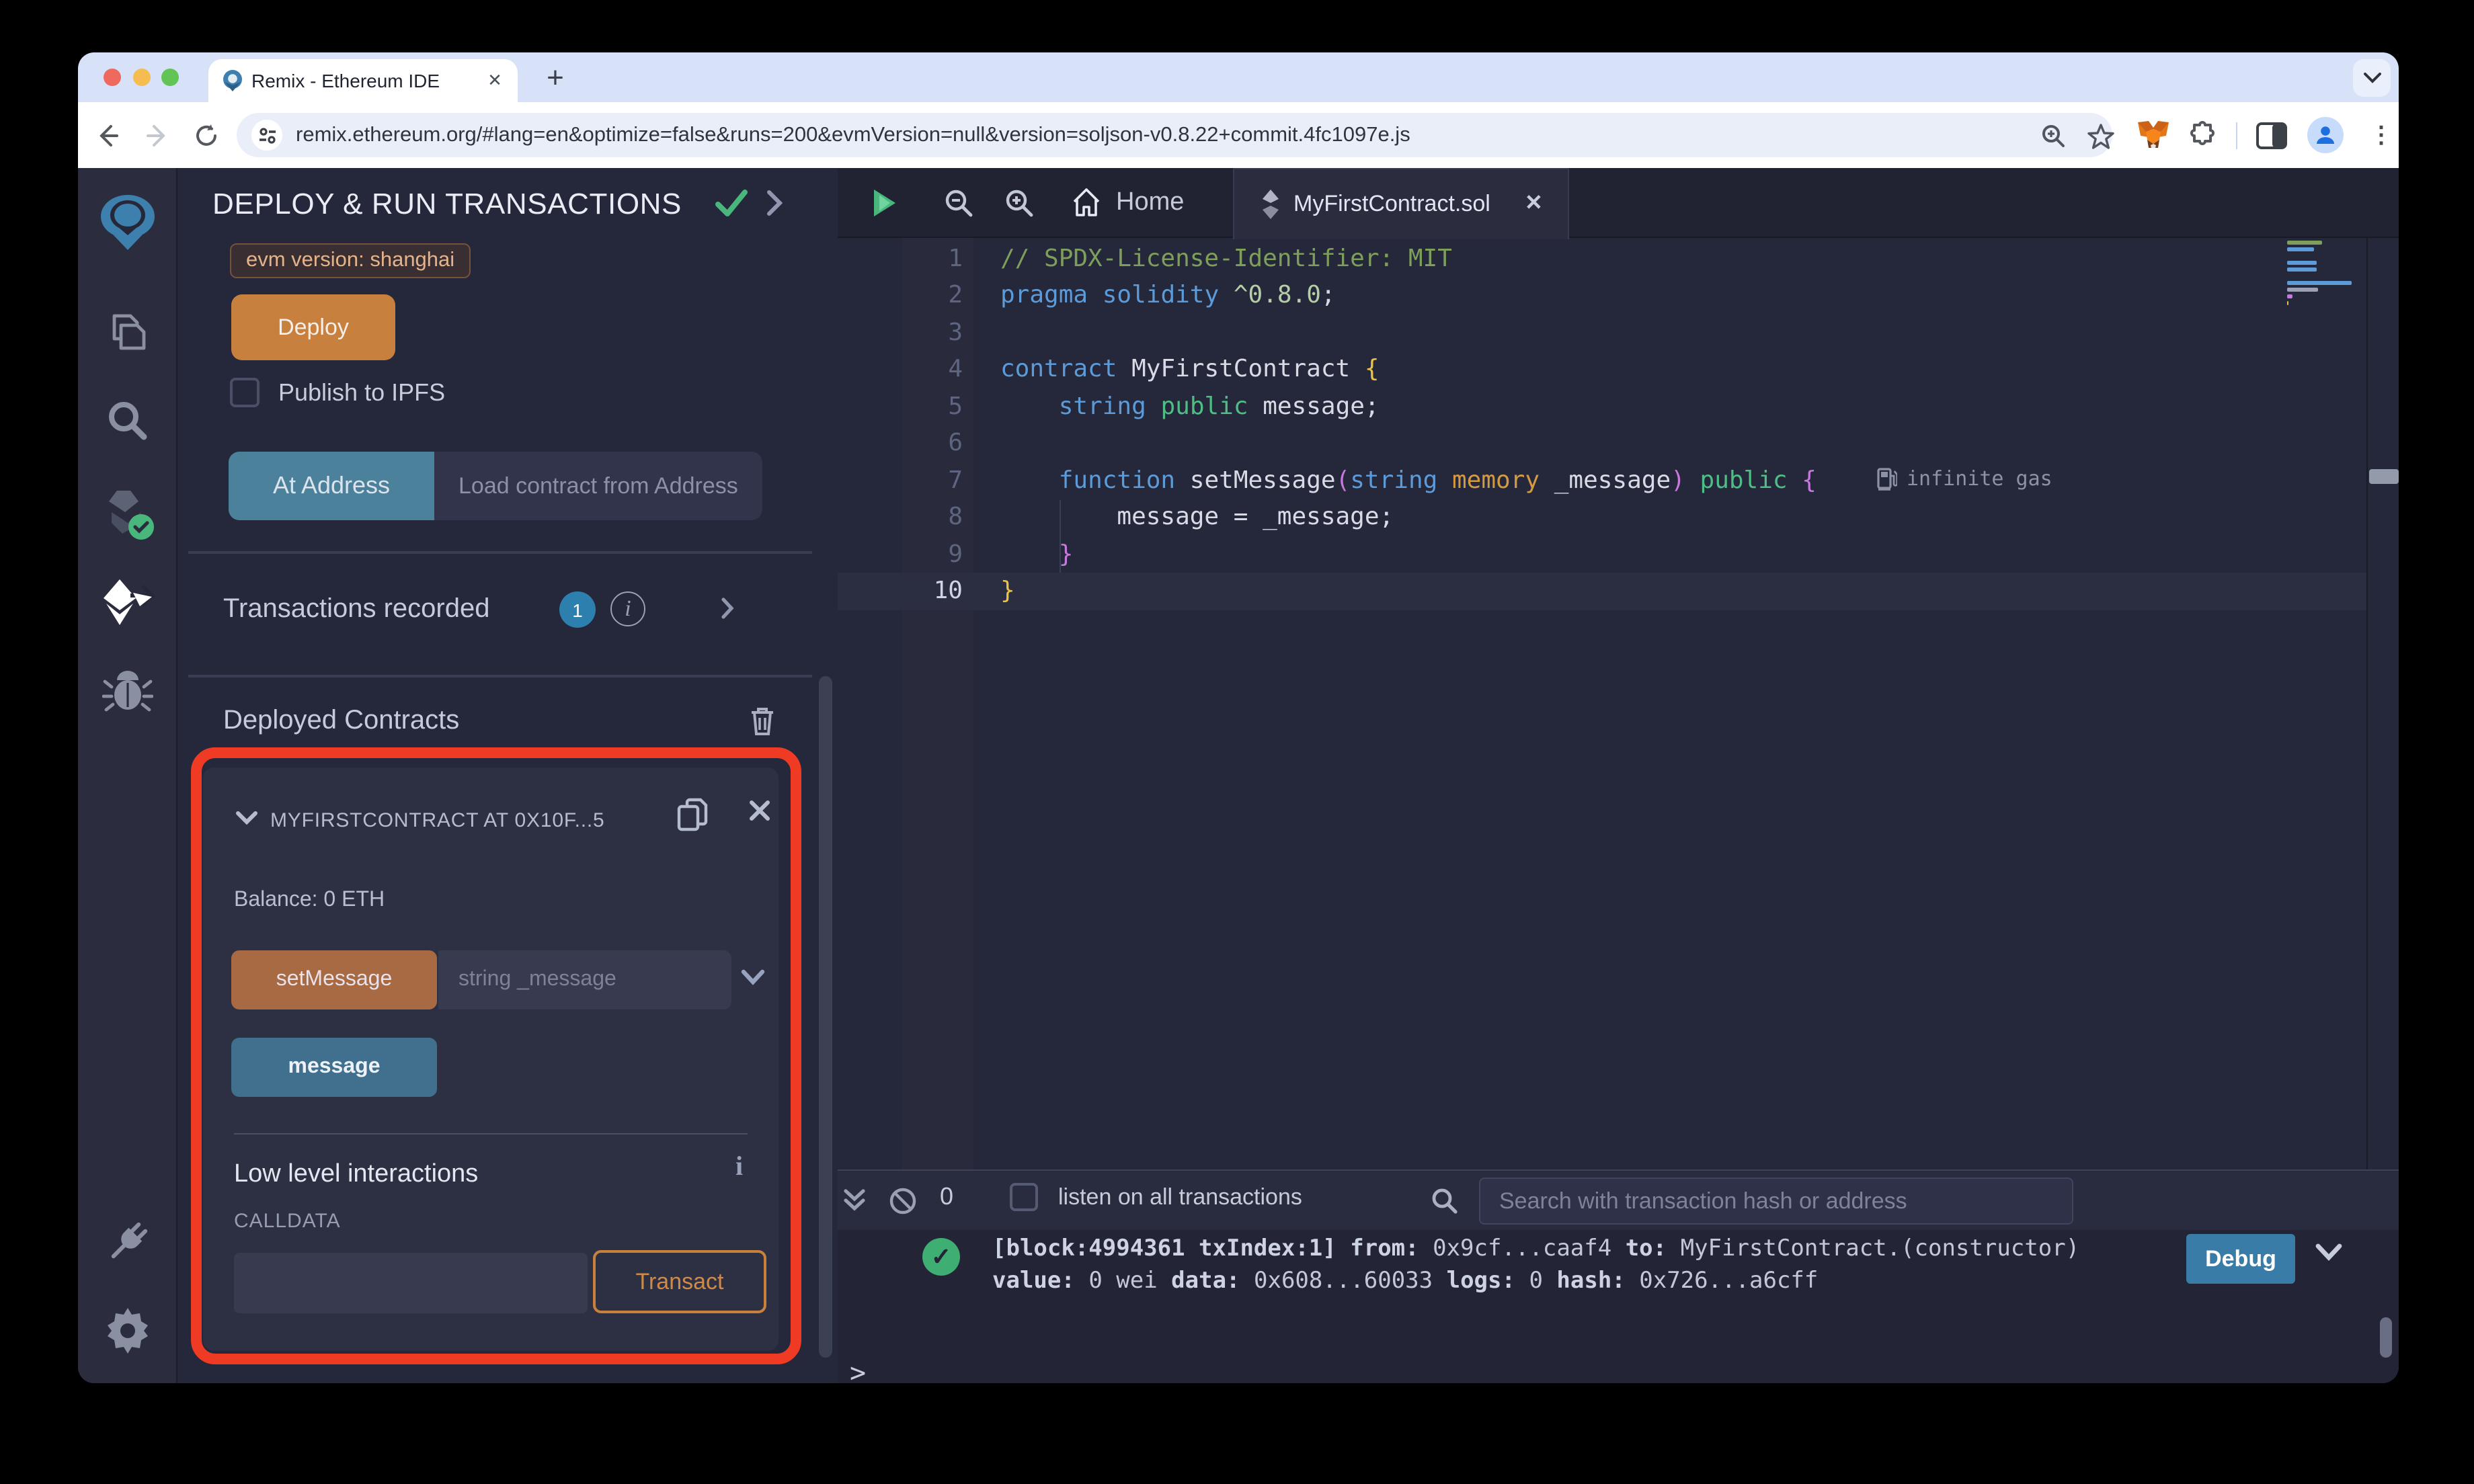 The height and width of the screenshot is (1484, 2474). What do you see at coordinates (693, 815) in the screenshot?
I see `copy-address-icon` at bounding box center [693, 815].